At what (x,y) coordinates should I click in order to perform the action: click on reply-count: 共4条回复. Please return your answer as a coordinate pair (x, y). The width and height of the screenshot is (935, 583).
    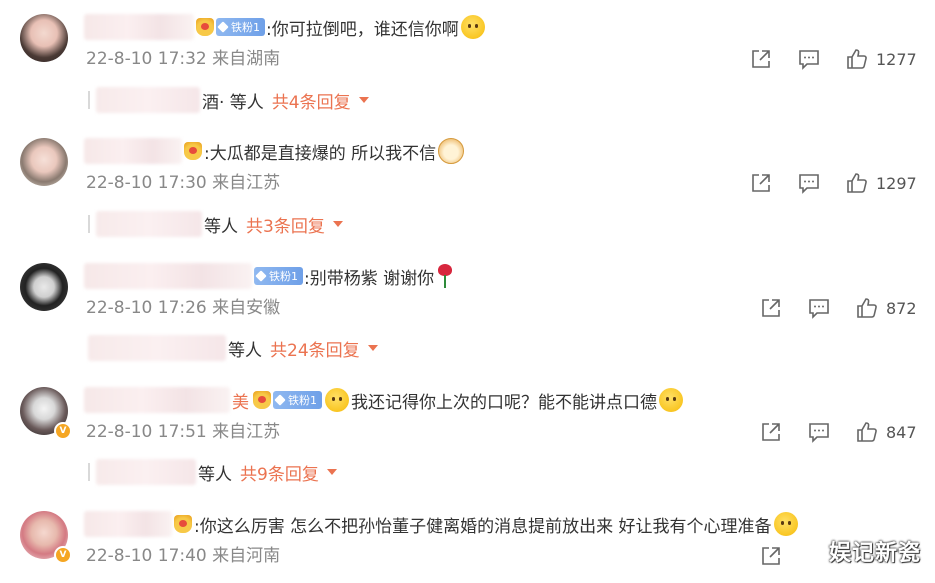
    Looking at the image, I should click on (311, 100).